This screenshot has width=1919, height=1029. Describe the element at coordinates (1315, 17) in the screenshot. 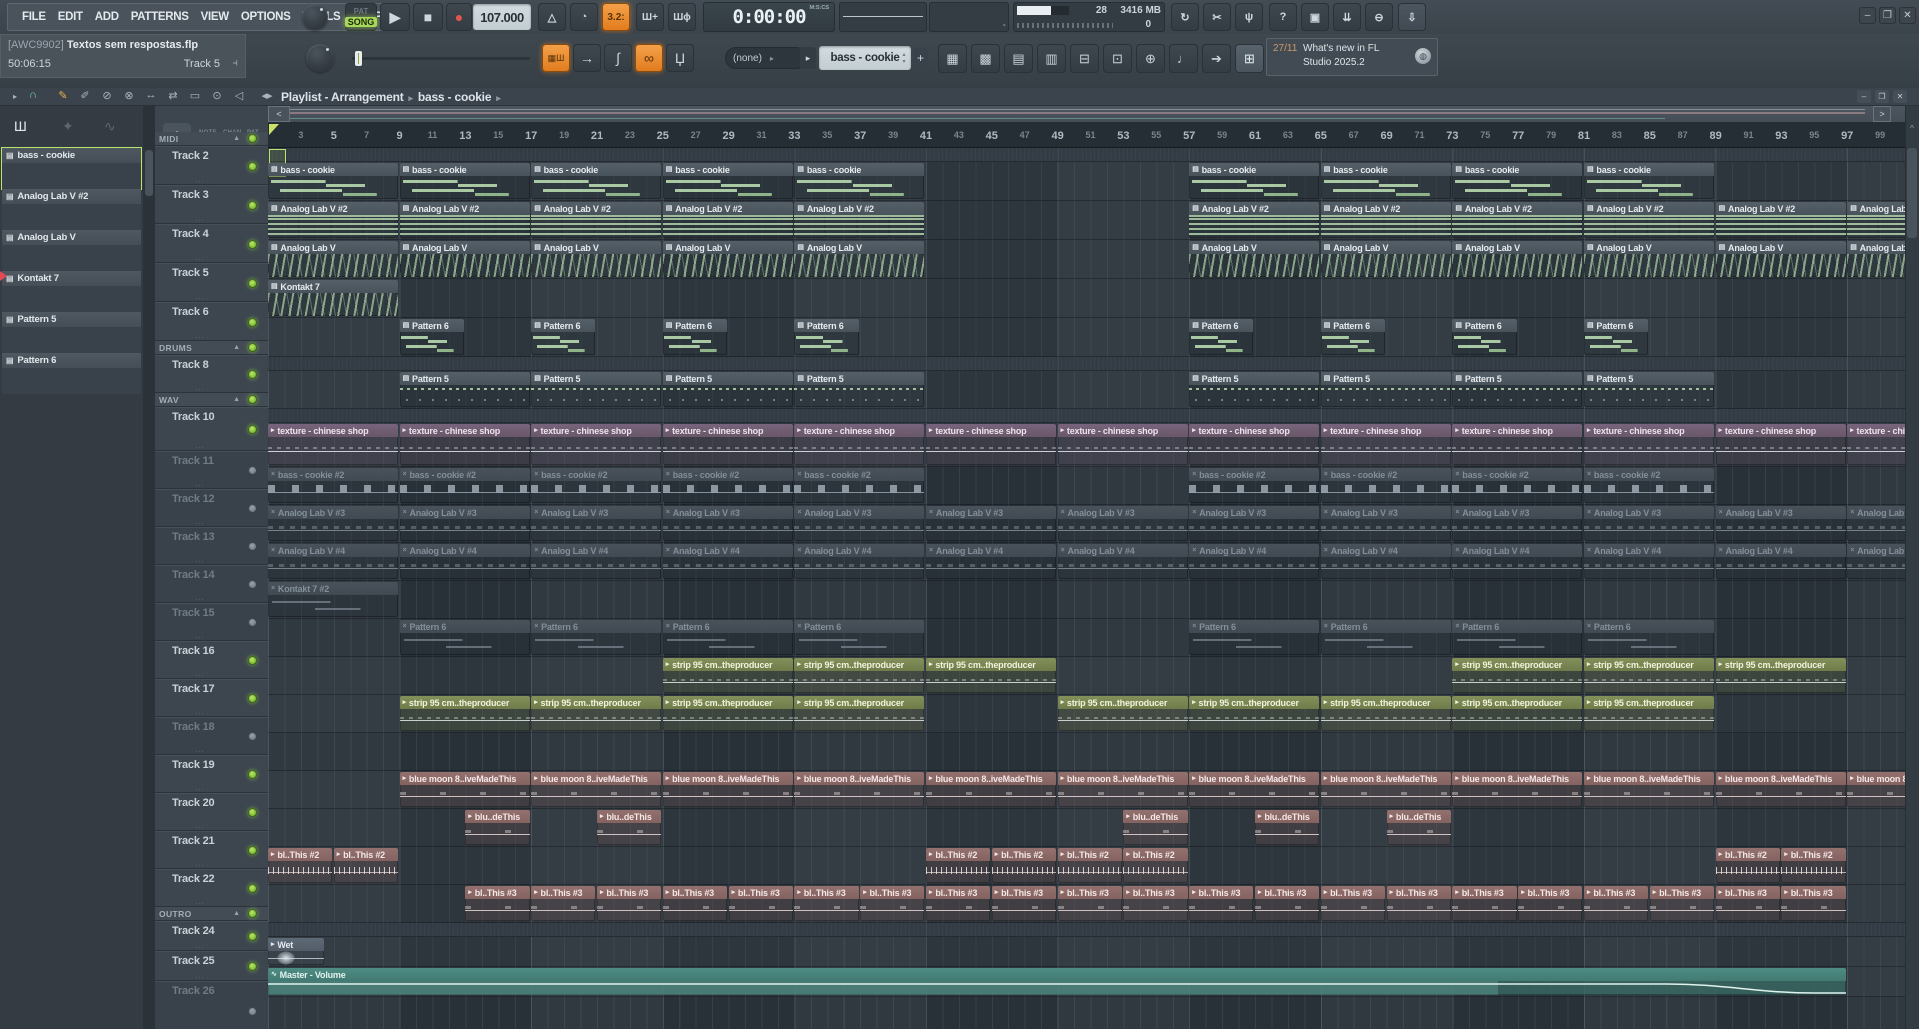

I see `save-button: ▣` at that location.